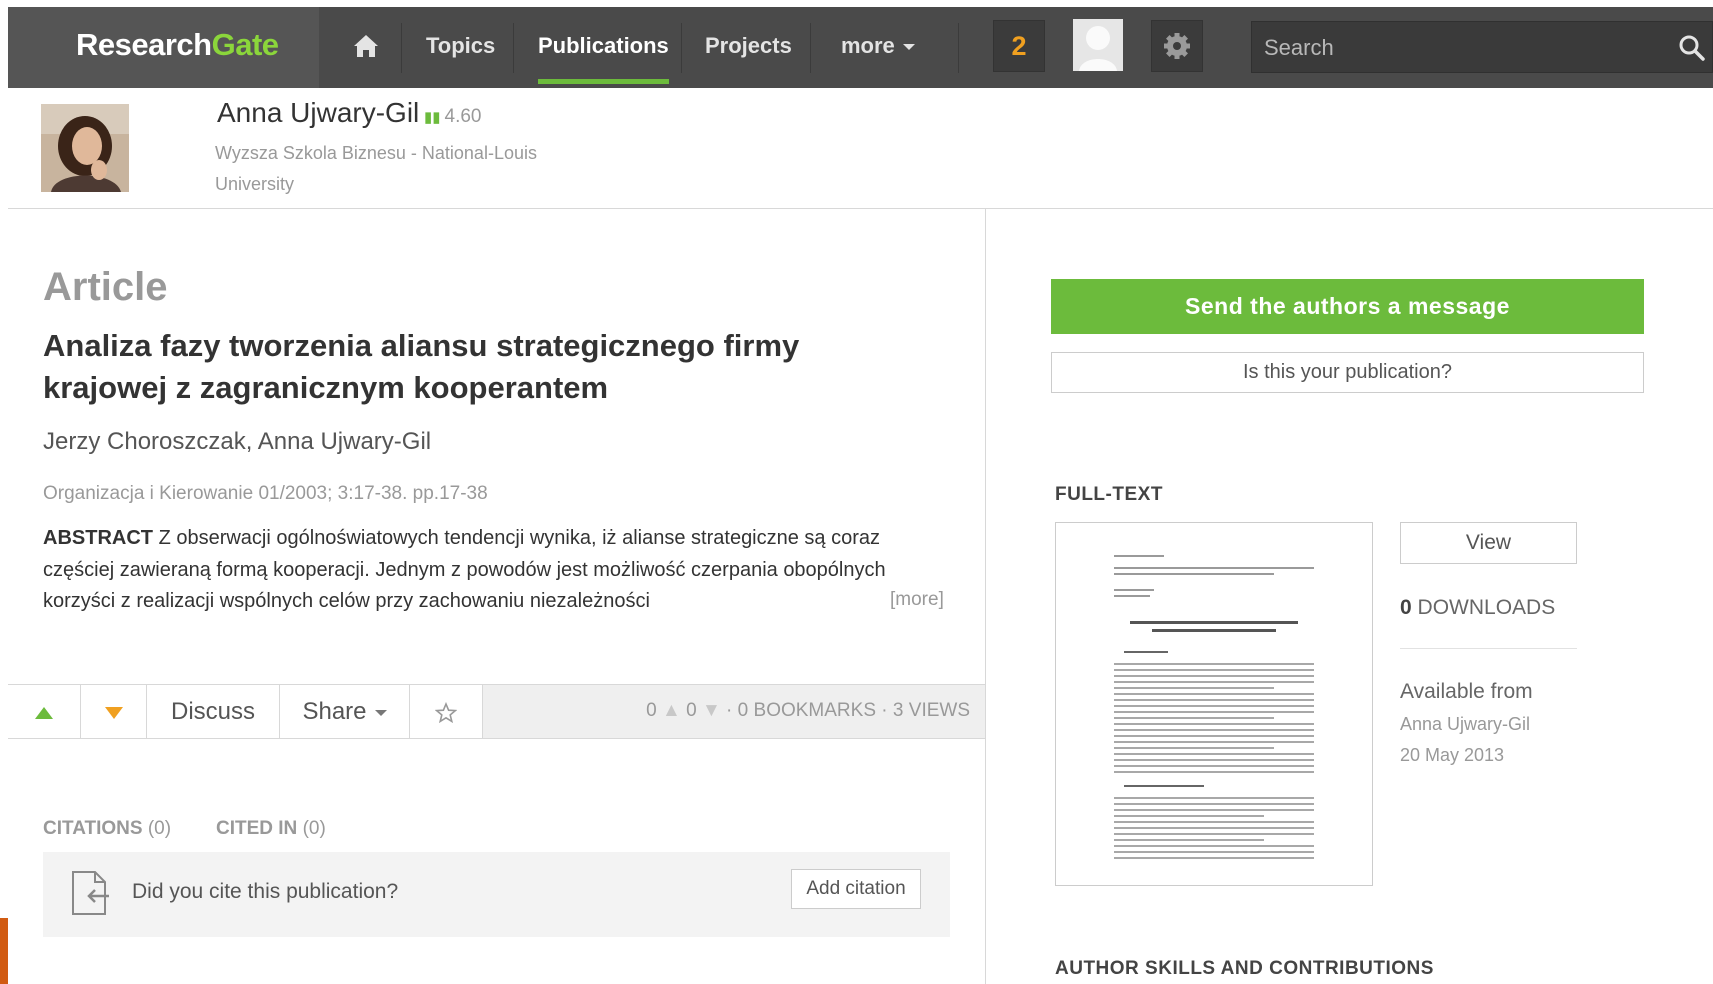  I want to click on available-from-author: Anna Ujwary-Gil, so click(1465, 724).